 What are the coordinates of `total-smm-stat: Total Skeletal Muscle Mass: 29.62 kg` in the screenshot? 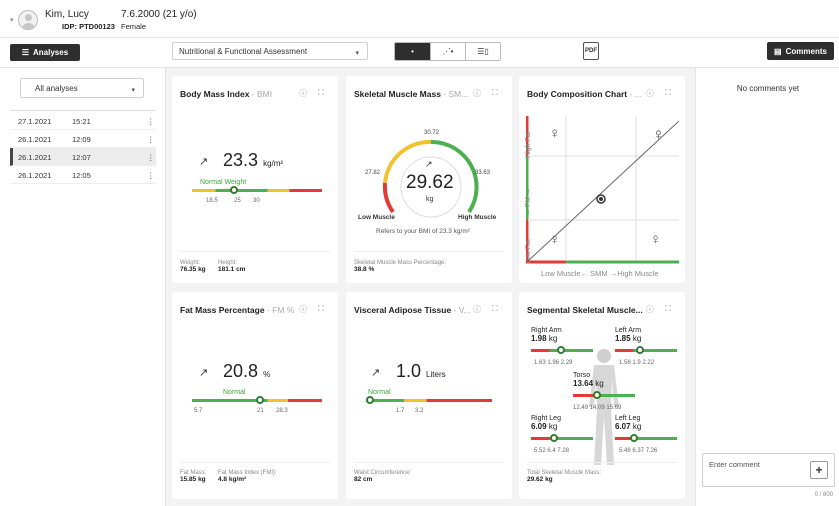 It's located at (564, 476).